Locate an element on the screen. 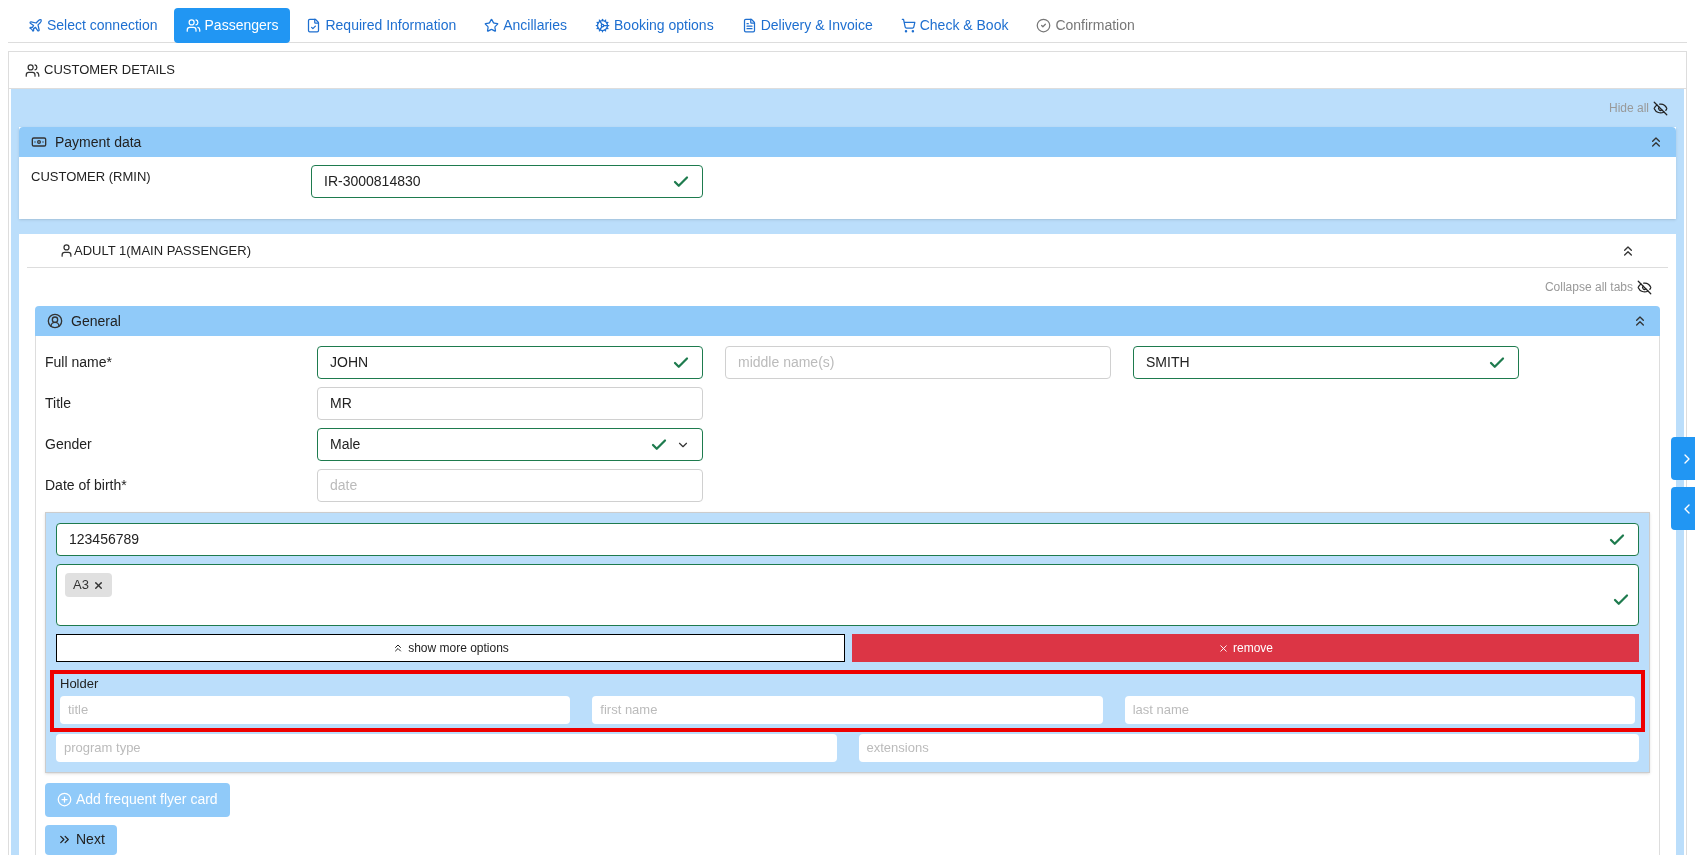 The height and width of the screenshot is (855, 1695). general-header: General is located at coordinates (847, 321).